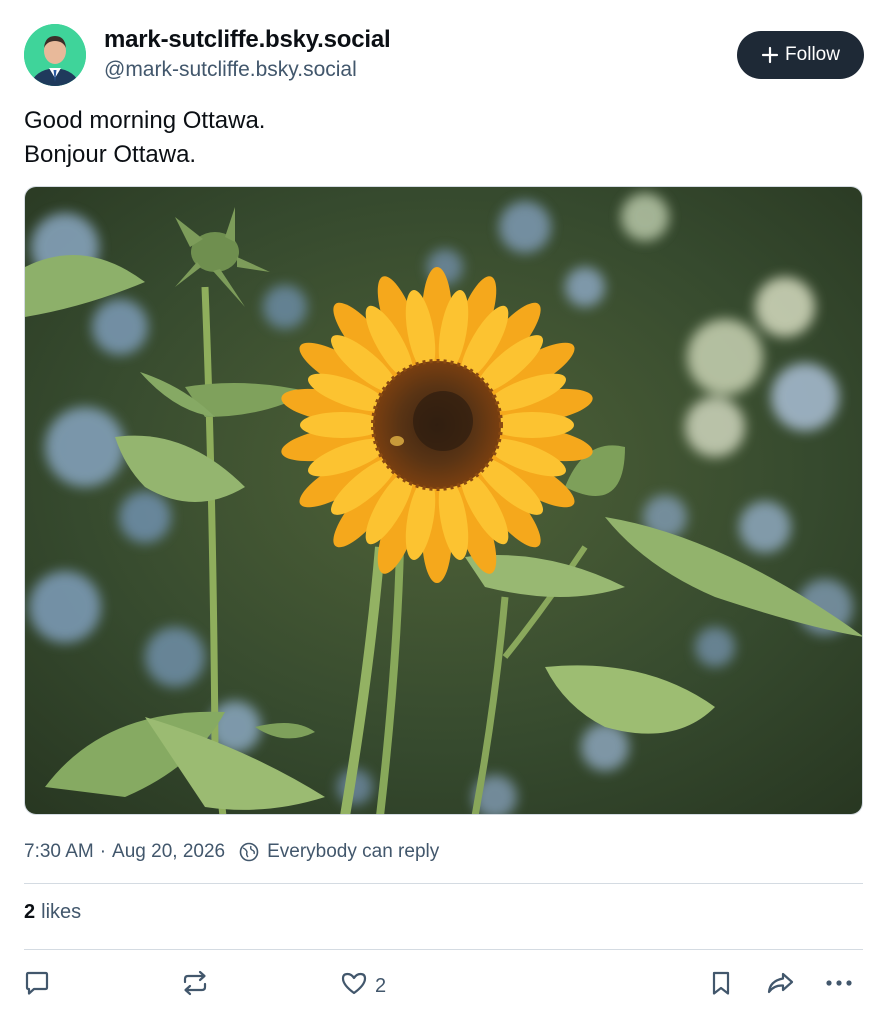  Describe the element at coordinates (249, 852) in the screenshot. I see `globe-icon` at that location.